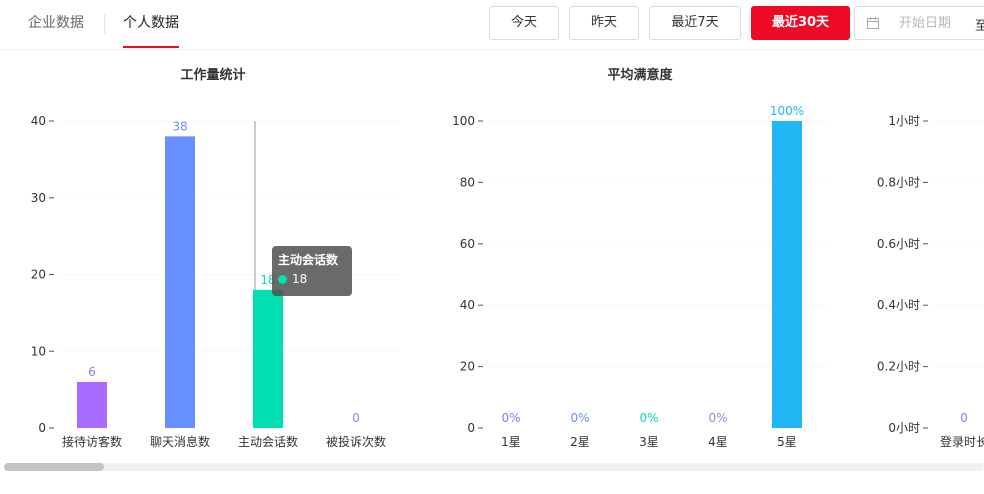 The height and width of the screenshot is (494, 984). I want to click on y-tick-label: 80, so click(467, 182).